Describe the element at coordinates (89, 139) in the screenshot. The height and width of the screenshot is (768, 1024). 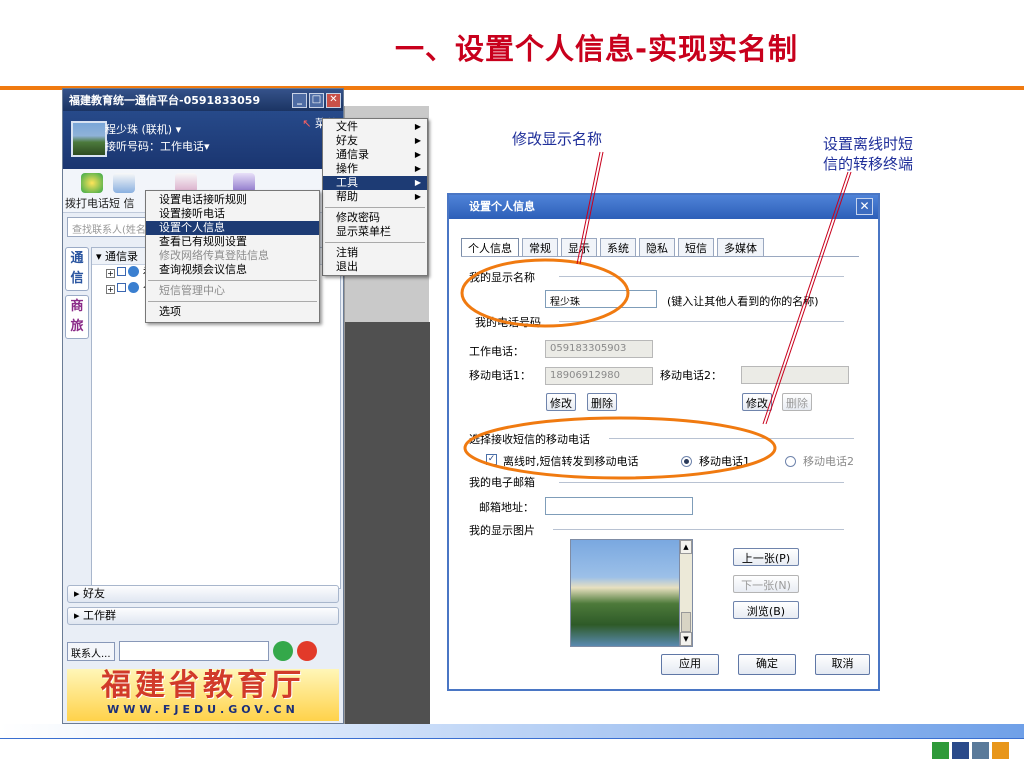
I see `avatar` at that location.